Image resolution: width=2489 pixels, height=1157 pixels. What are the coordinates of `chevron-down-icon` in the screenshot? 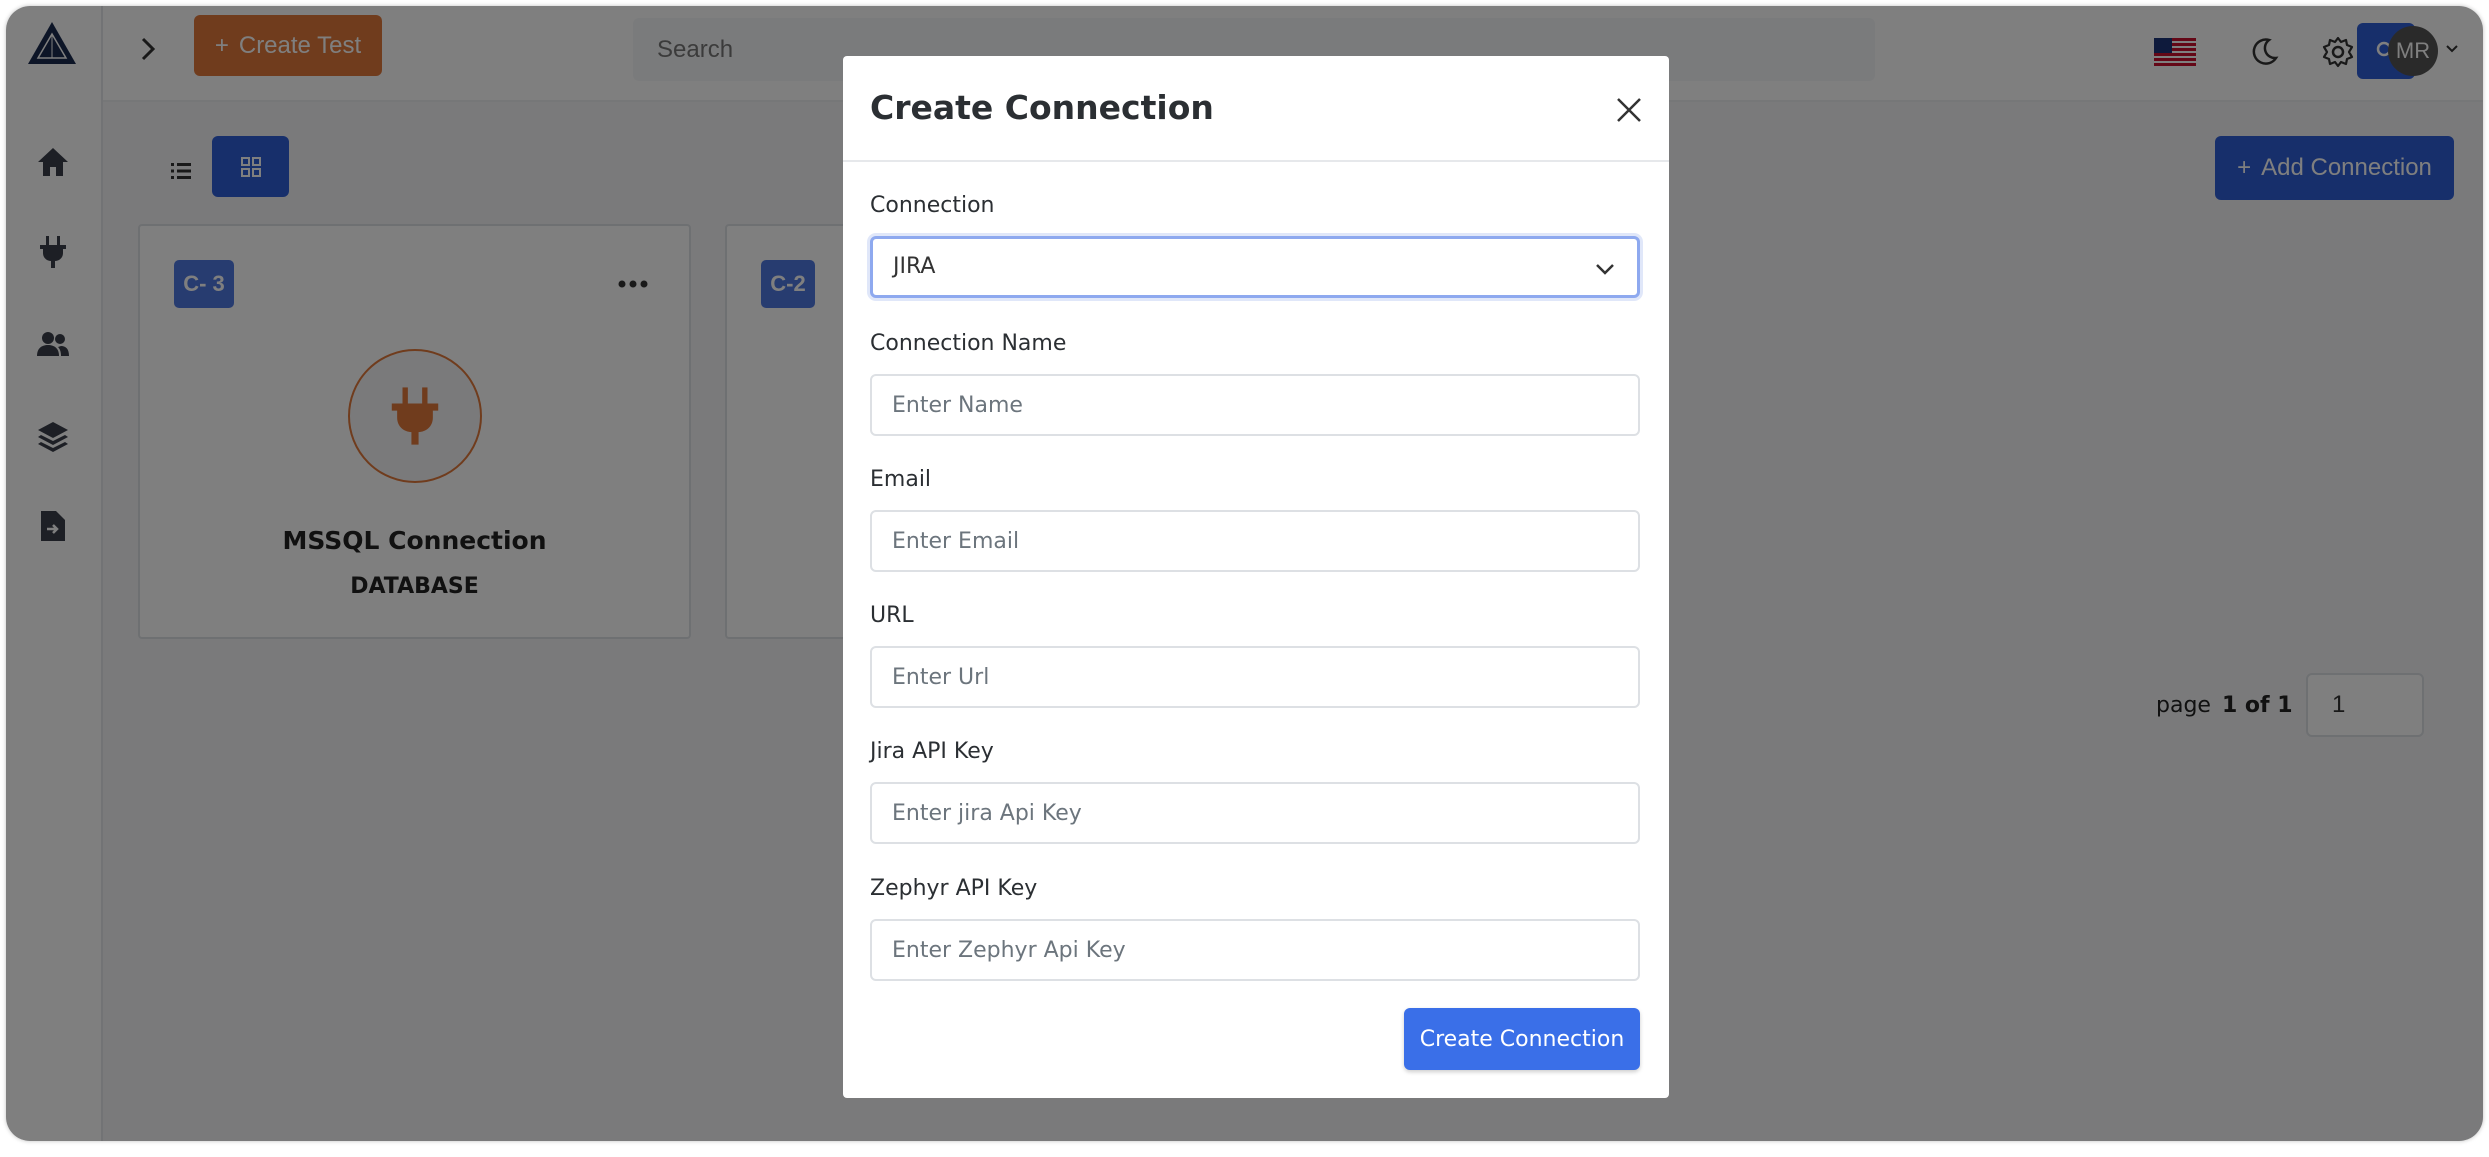 It's located at (1605, 269).